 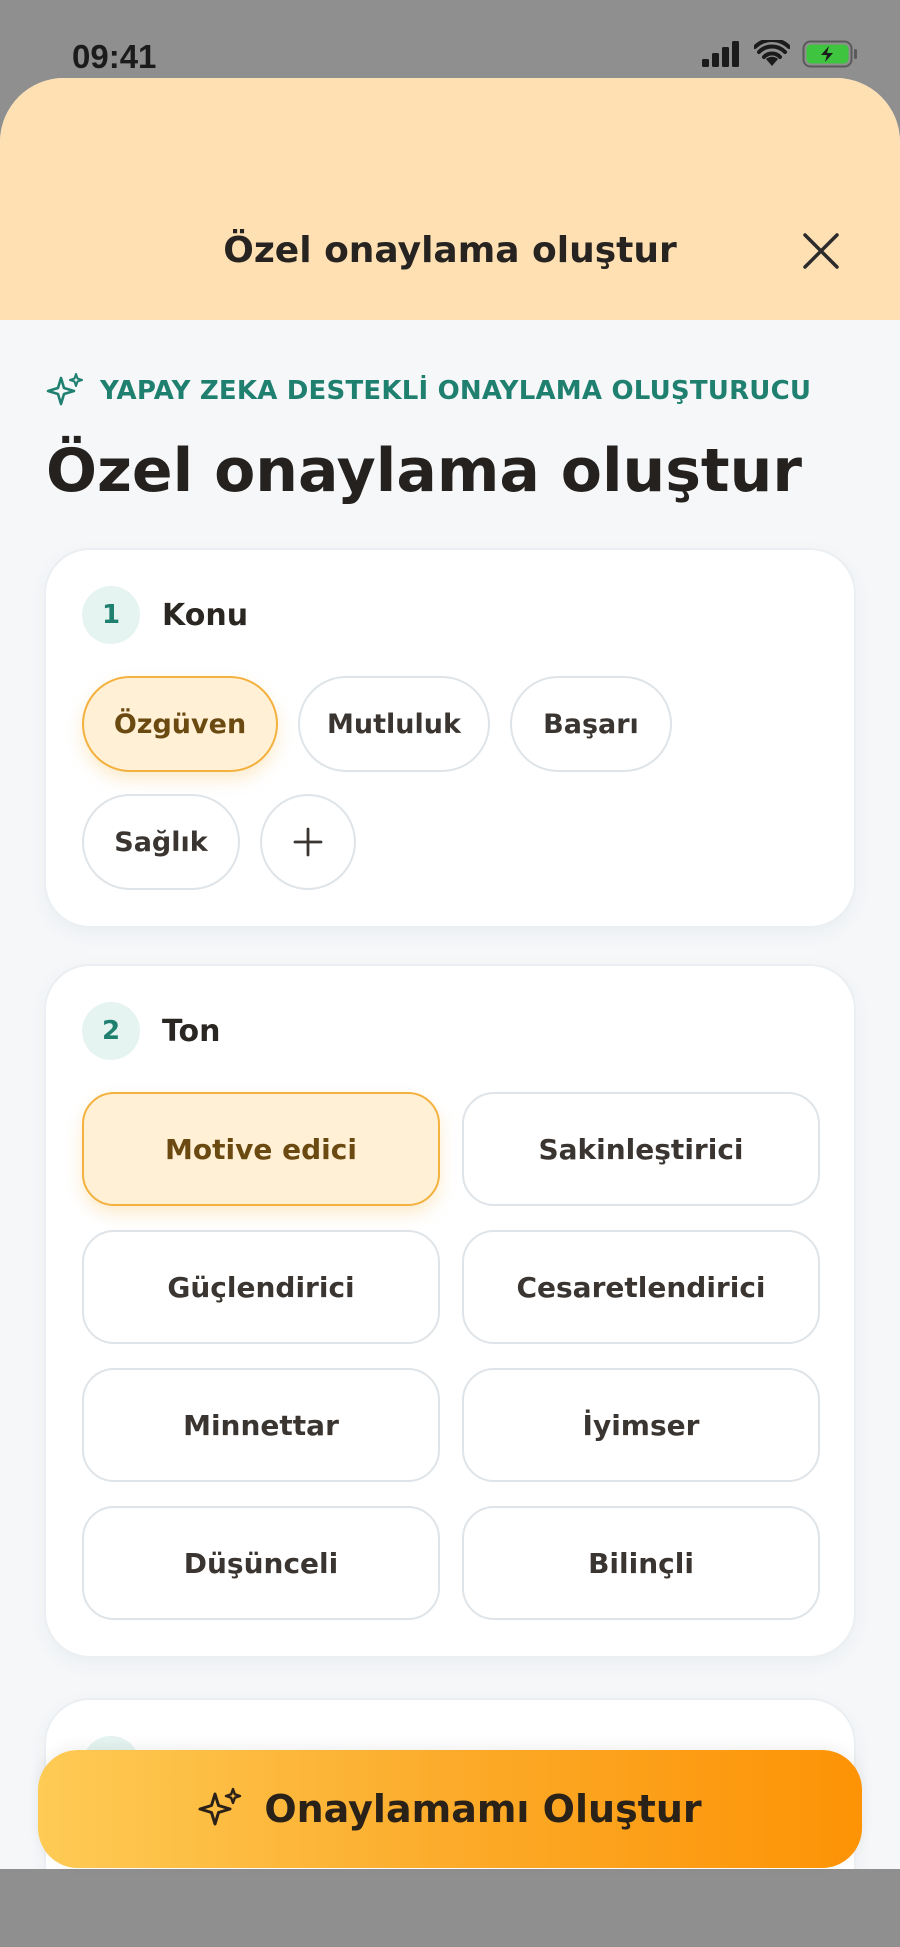 I want to click on ai-generator-tag: YAPAY ZEKA DESTEKLİ ONAYLAMA OLUŞTURUCU, so click(x=428, y=391).